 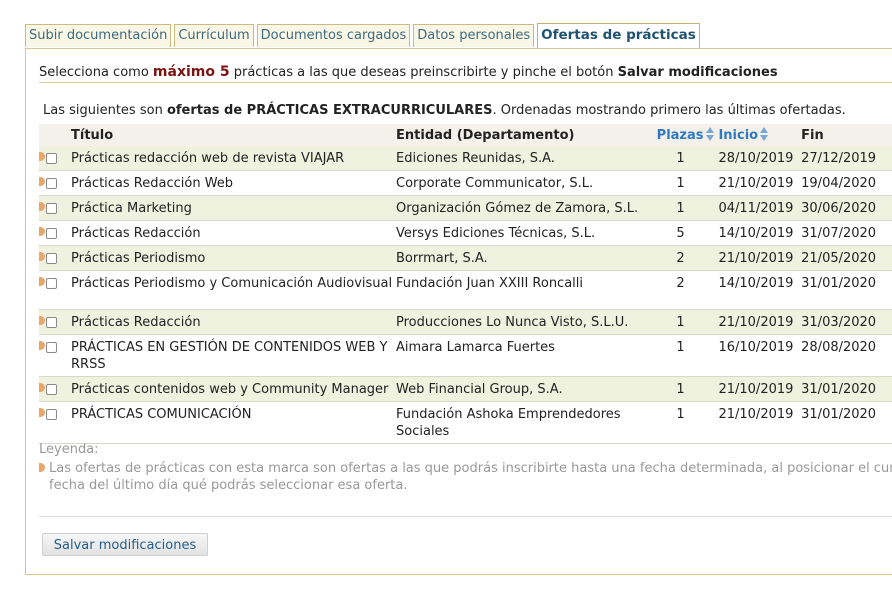 I want to click on offer-start-cell: 04/11/2019, so click(x=760, y=208).